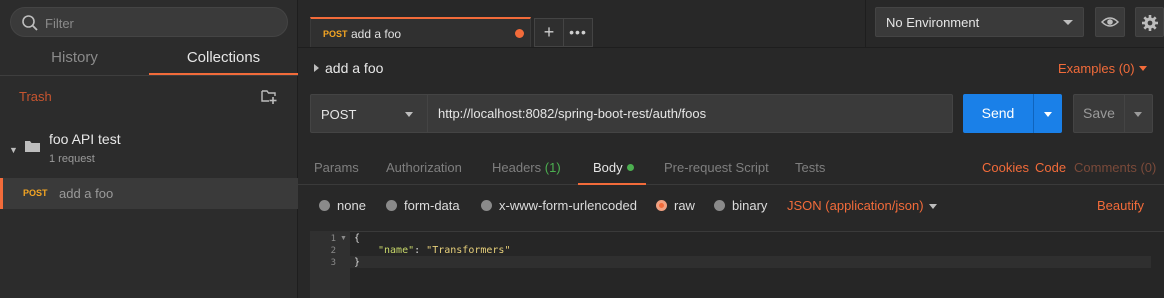 The width and height of the screenshot is (1164, 298). What do you see at coordinates (35, 96) in the screenshot?
I see `trash-link: Trash` at bounding box center [35, 96].